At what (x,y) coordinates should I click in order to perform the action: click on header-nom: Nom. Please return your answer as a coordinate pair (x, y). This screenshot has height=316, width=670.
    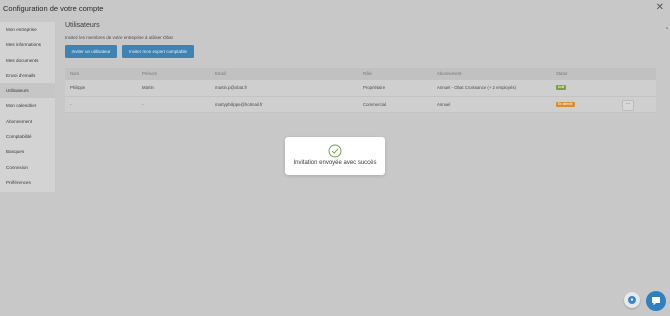
    Looking at the image, I should click on (75, 73).